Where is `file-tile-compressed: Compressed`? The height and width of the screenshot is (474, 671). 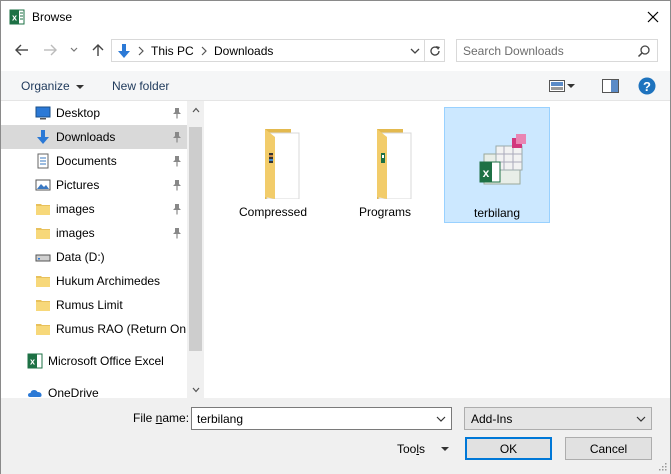 file-tile-compressed: Compressed is located at coordinates (273, 165).